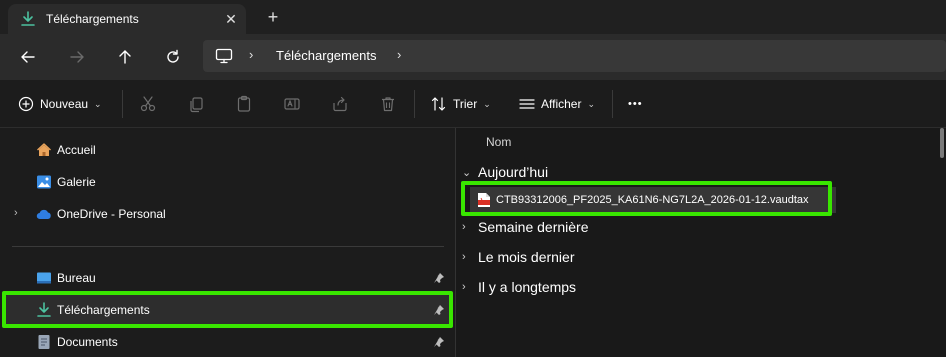  What do you see at coordinates (513, 172) in the screenshot?
I see `group-label: Aujourd’hui` at bounding box center [513, 172].